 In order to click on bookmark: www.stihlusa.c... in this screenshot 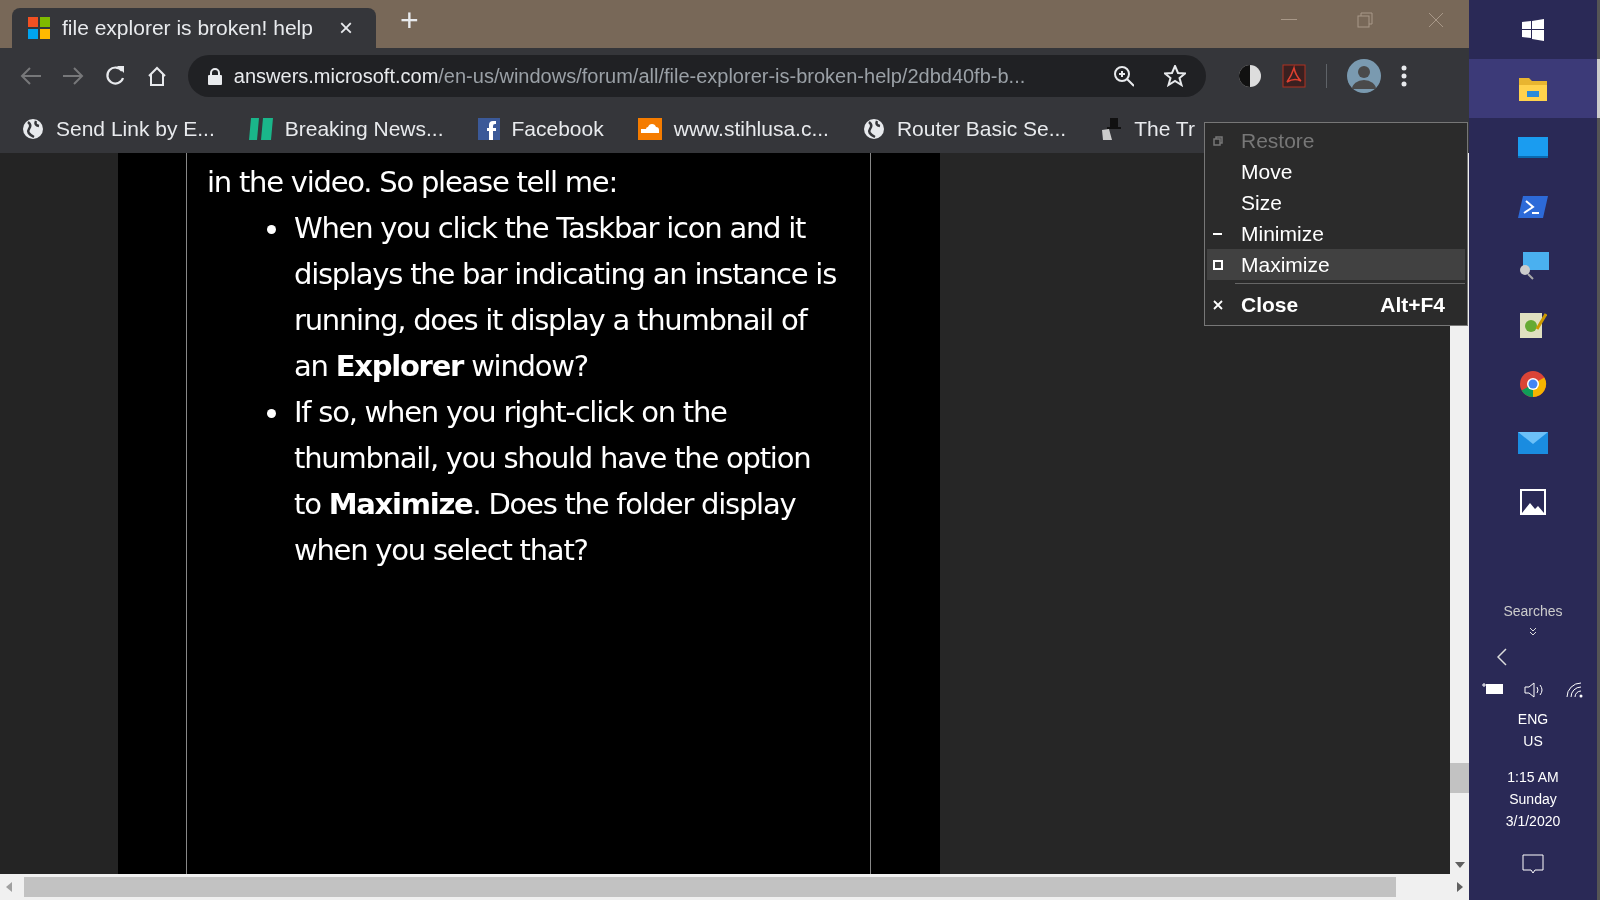, I will do `click(733, 128)`.